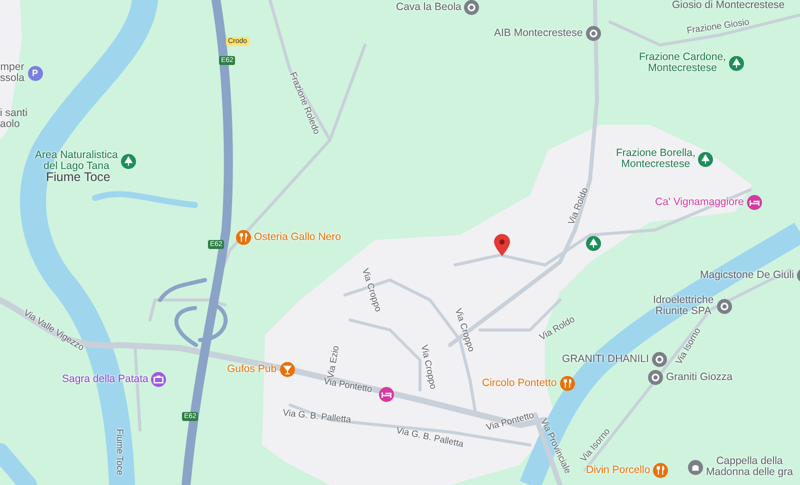 This screenshot has height=485, width=800. I want to click on place-label: Osteria Gallo Nero, so click(297, 237).